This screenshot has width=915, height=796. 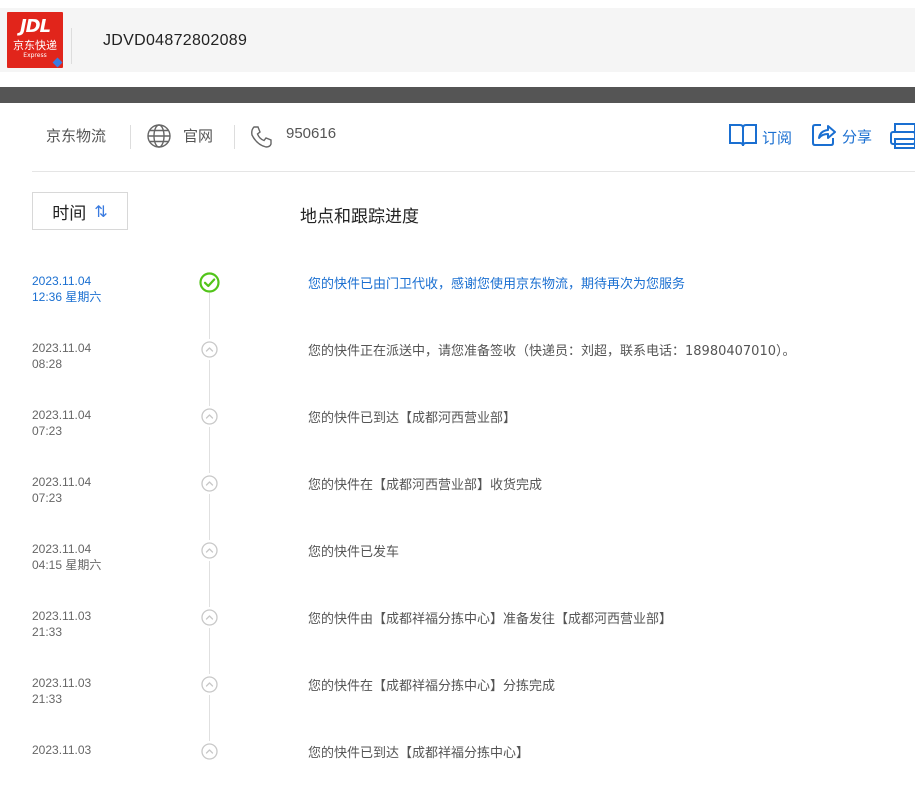 I want to click on event-time-line: 08:28, so click(x=61, y=364).